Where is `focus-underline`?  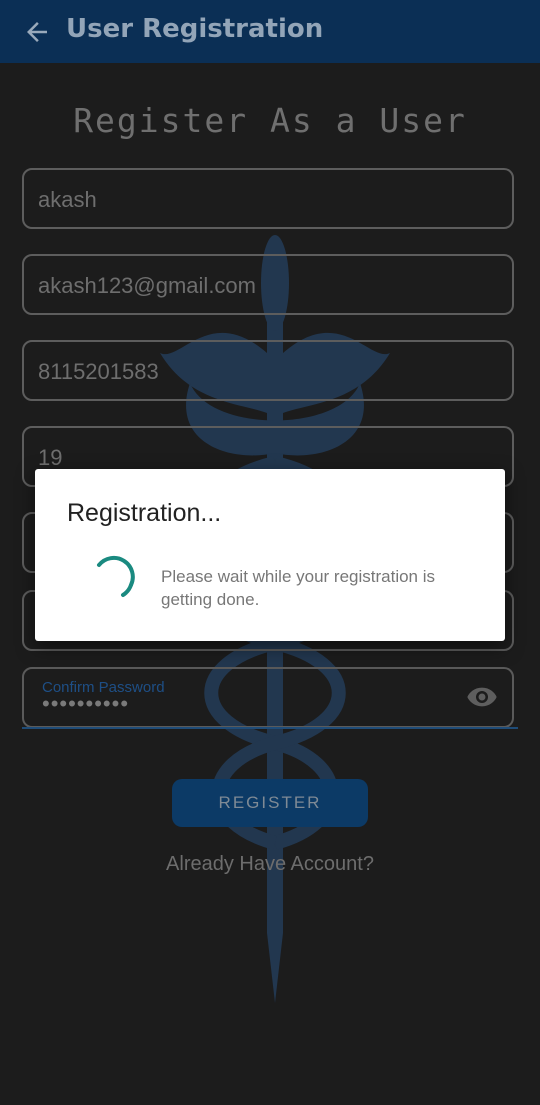 focus-underline is located at coordinates (270, 728).